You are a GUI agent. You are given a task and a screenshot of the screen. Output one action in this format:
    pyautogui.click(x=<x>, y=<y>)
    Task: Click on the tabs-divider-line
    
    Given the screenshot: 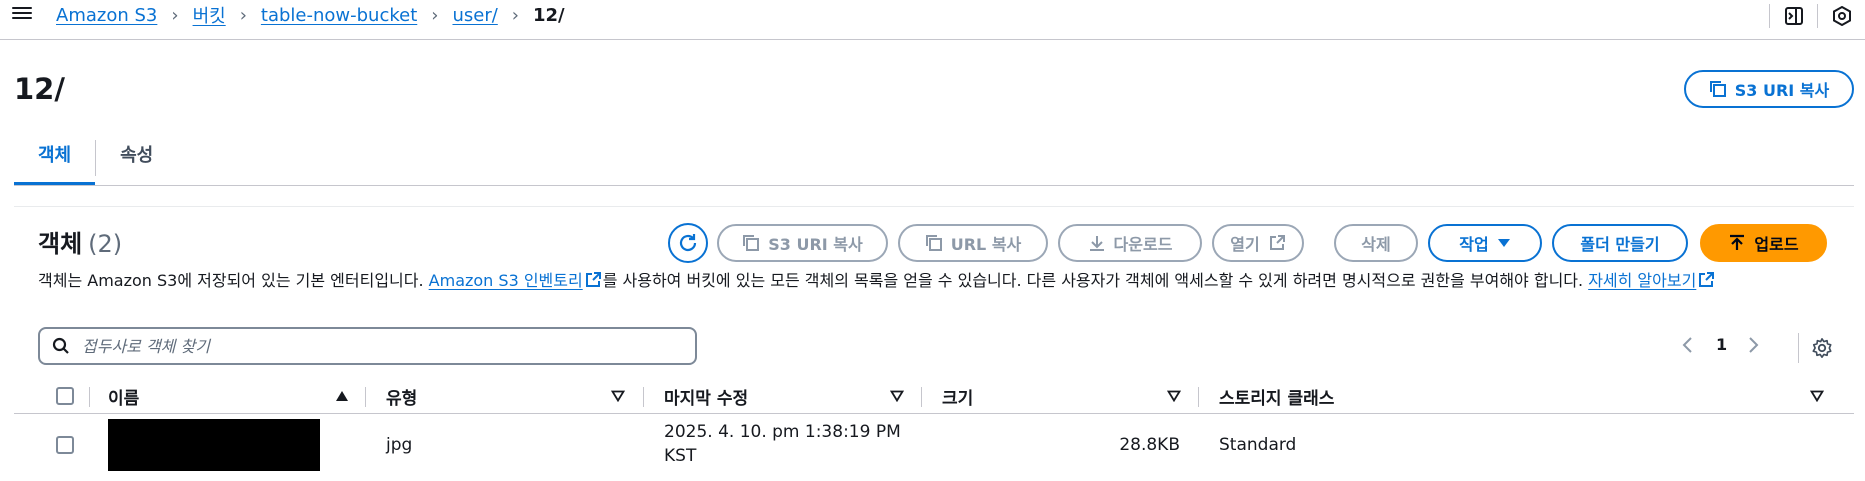 What is the action you would take?
    pyautogui.click(x=934, y=185)
    